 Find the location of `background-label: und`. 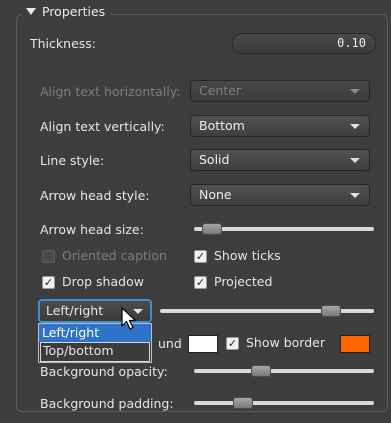

background-label: und is located at coordinates (170, 343).